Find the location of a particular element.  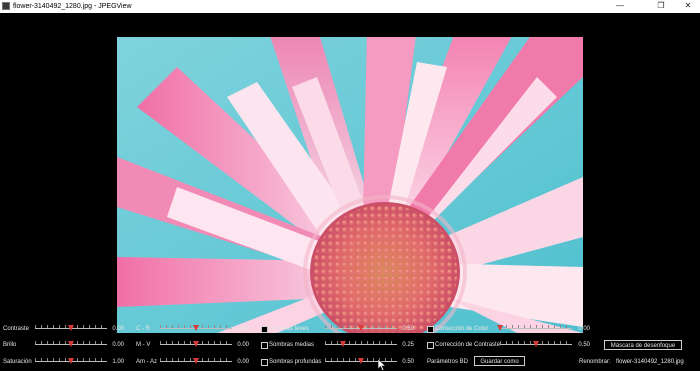

sombras-leves-checkbox is located at coordinates (264, 329).